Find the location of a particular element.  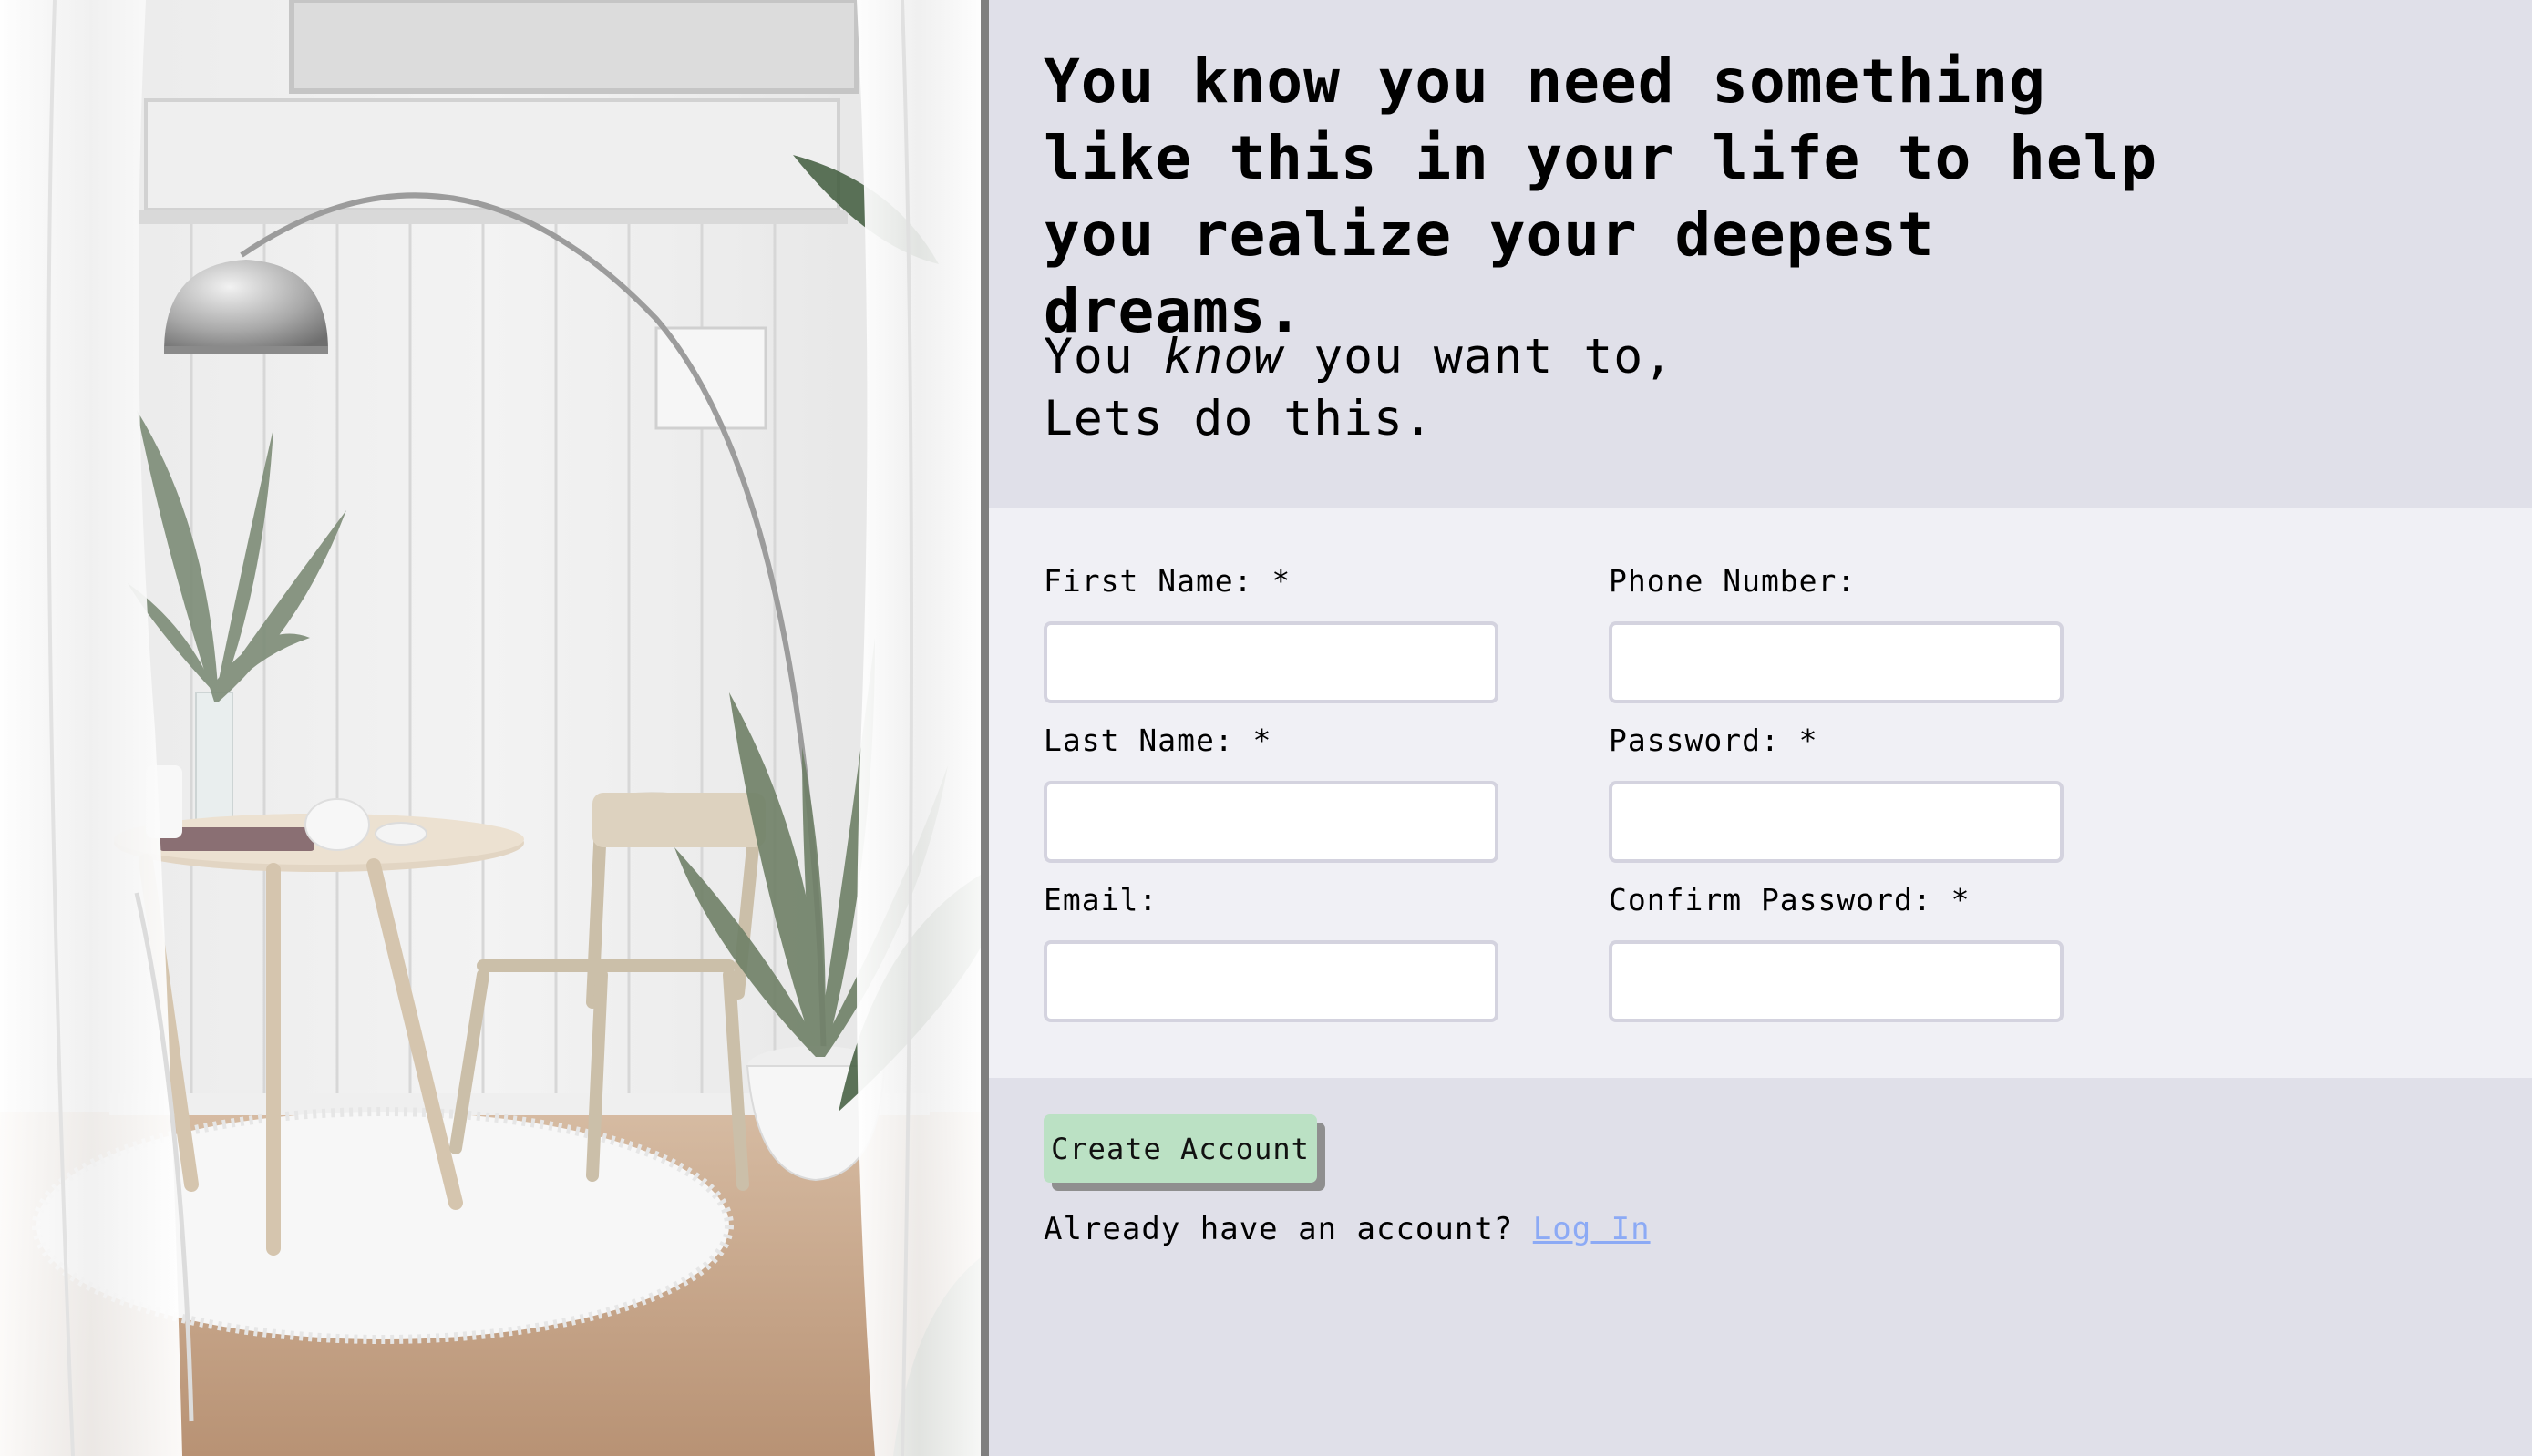

tagline-start: You is located at coordinates (1104, 357).